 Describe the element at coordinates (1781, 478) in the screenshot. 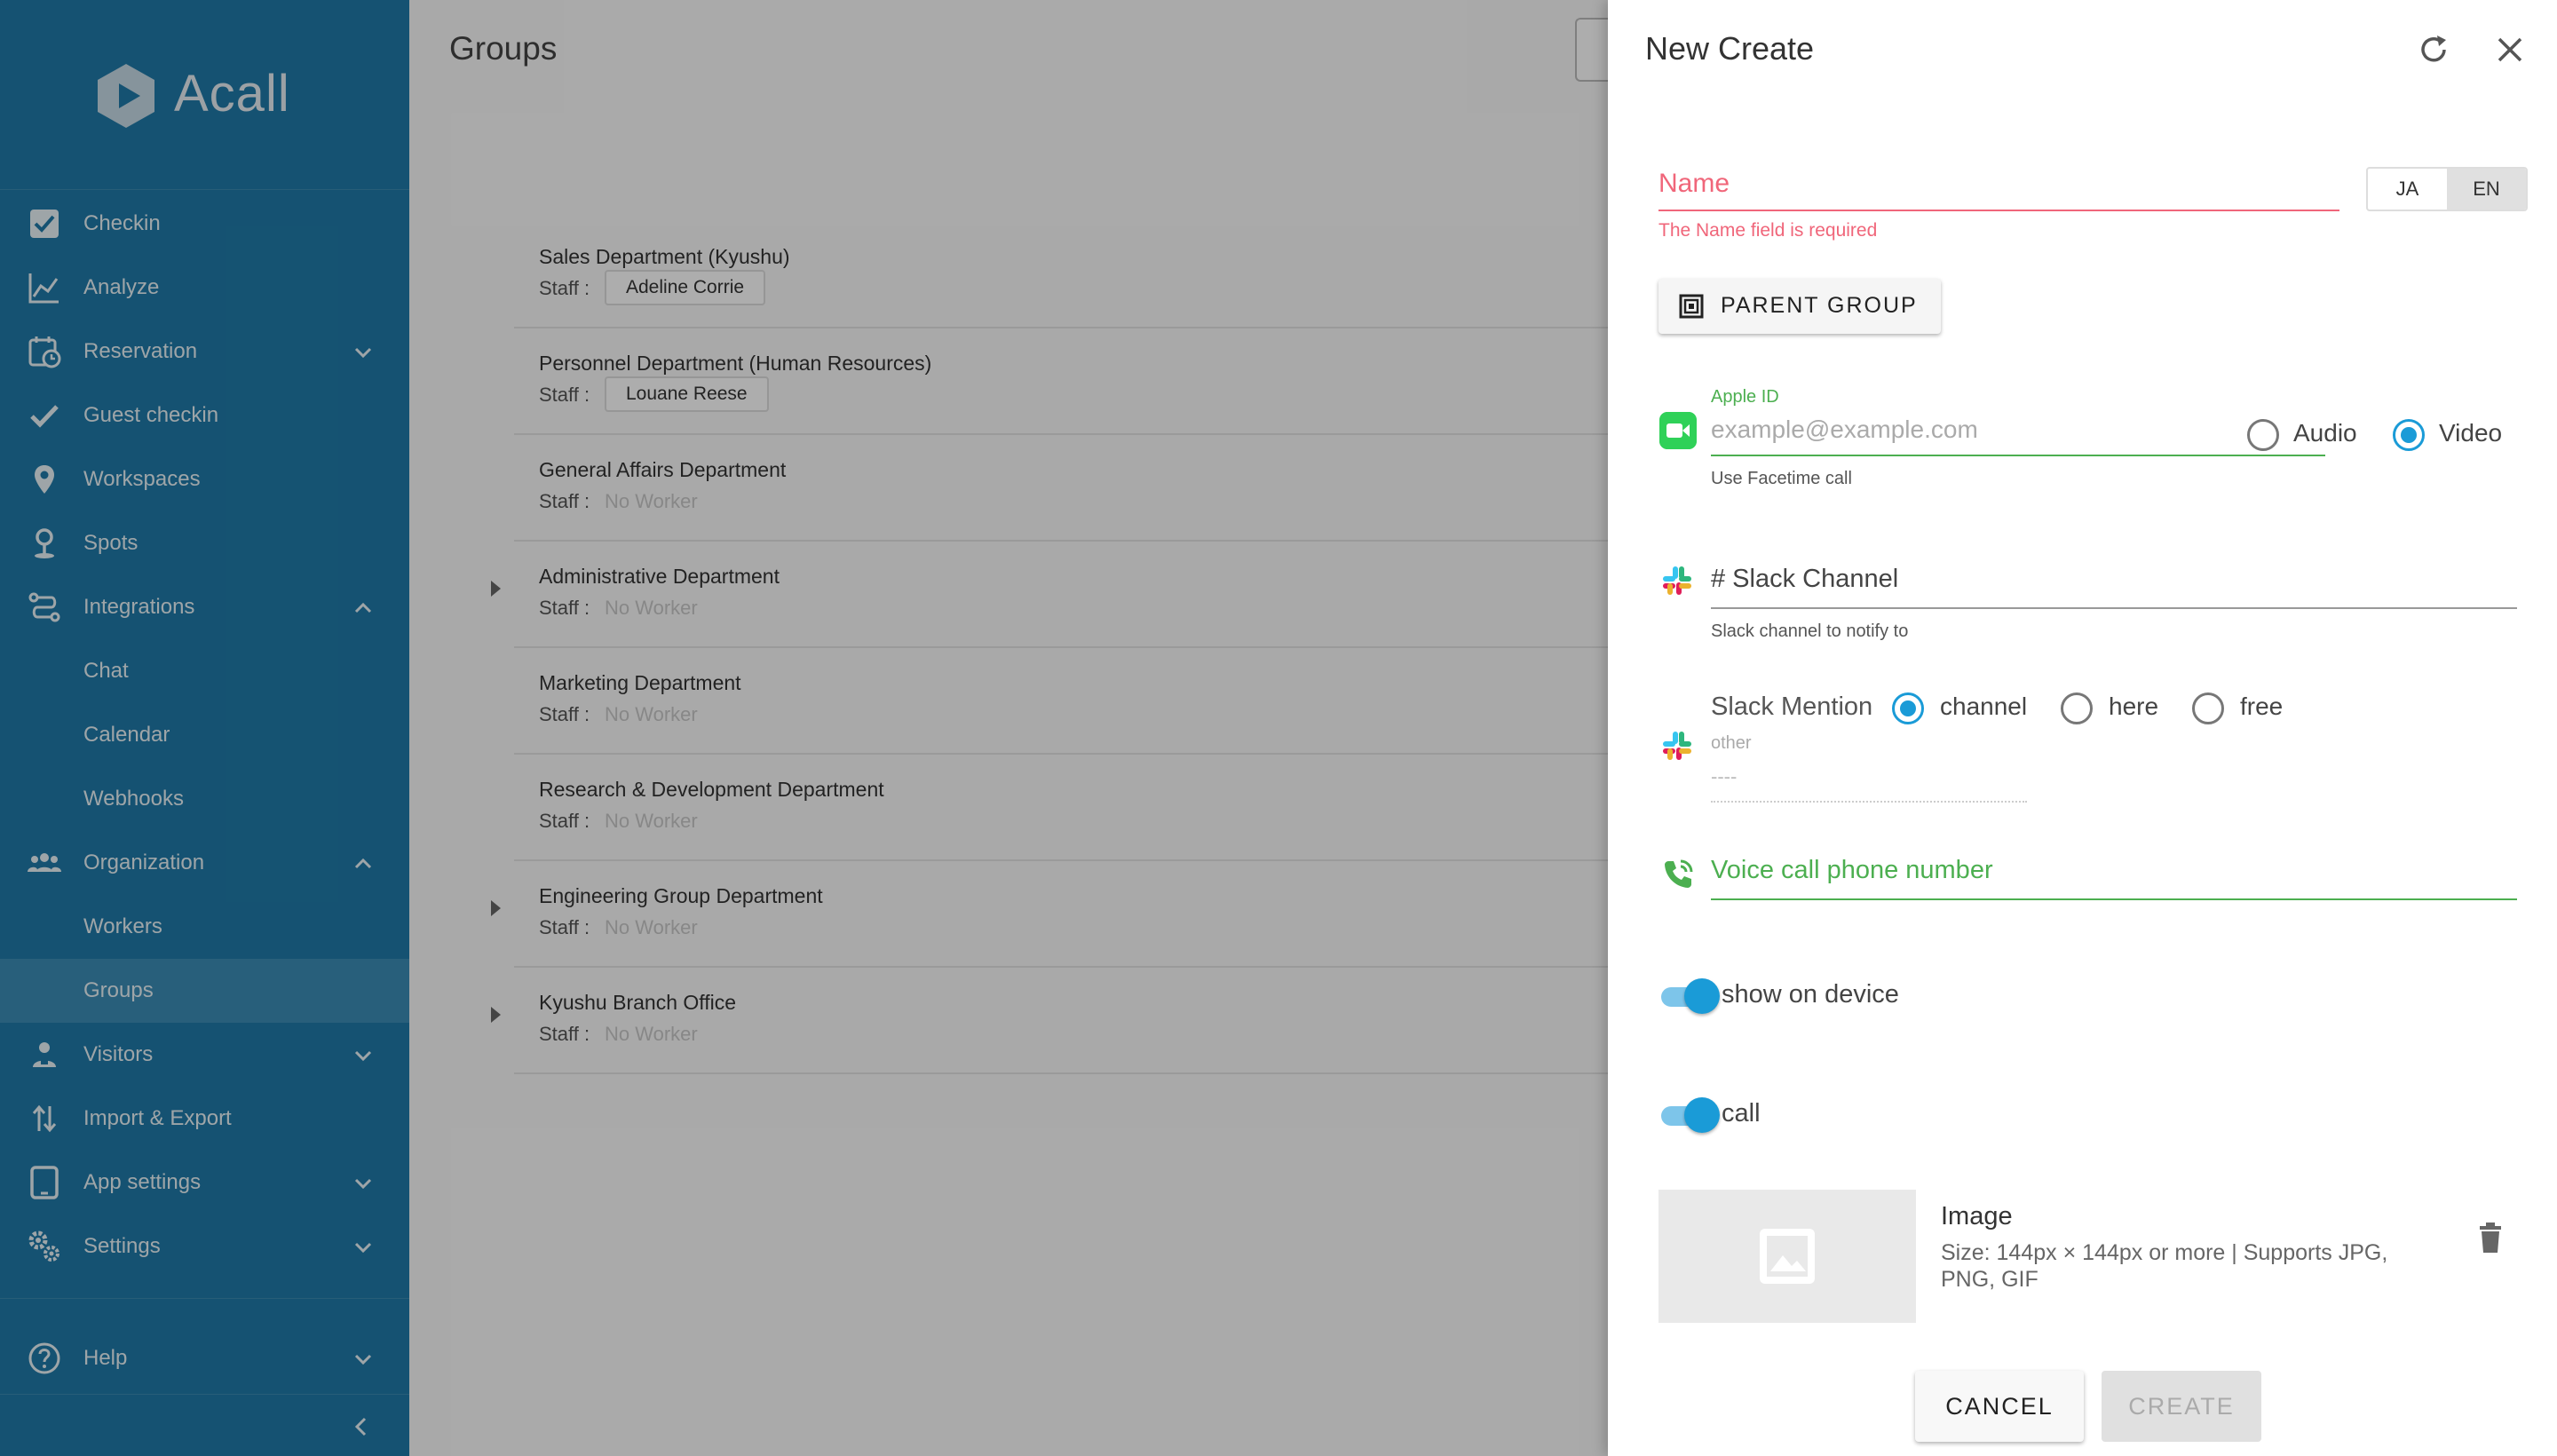

I see `apple-id-hint: Use Facetime call` at that location.